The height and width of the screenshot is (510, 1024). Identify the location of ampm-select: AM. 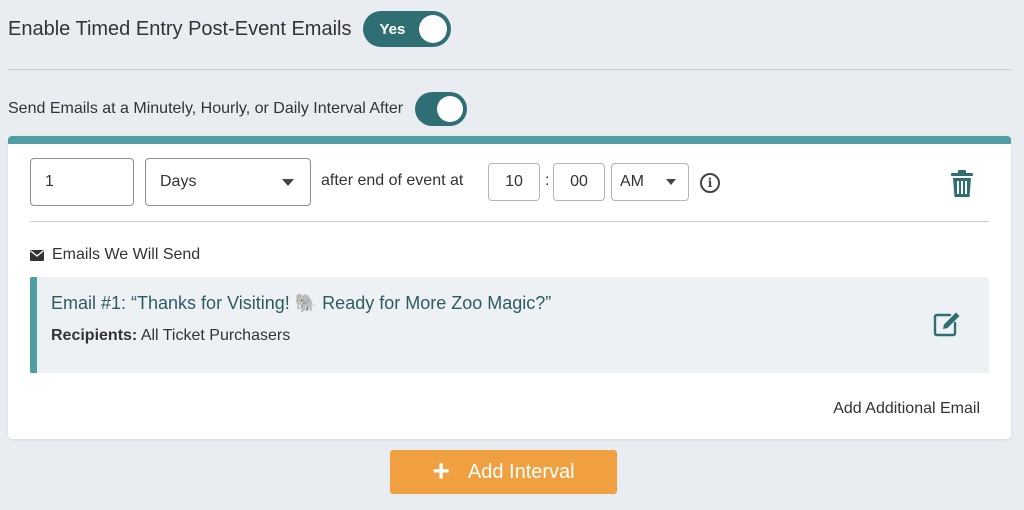
(650, 182).